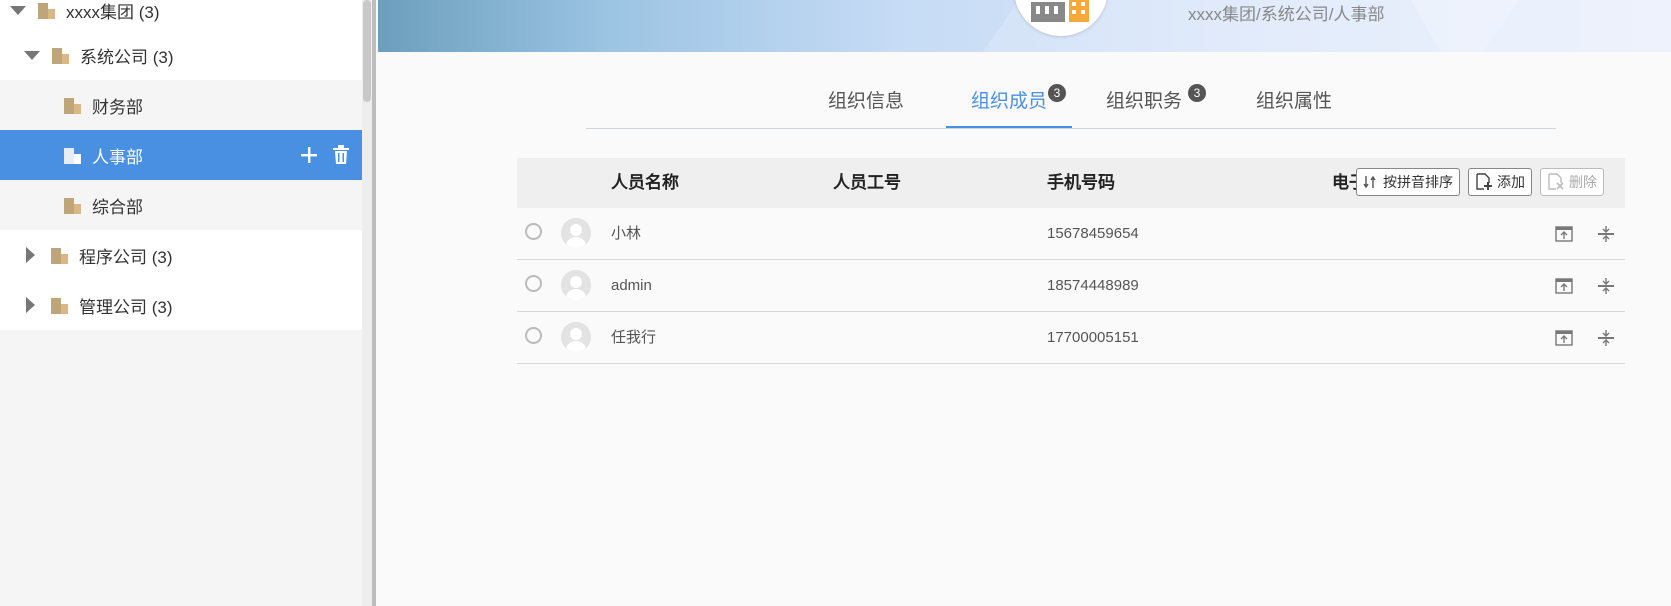  What do you see at coordinates (325, 155) in the screenshot?
I see `tree-node-actions` at bounding box center [325, 155].